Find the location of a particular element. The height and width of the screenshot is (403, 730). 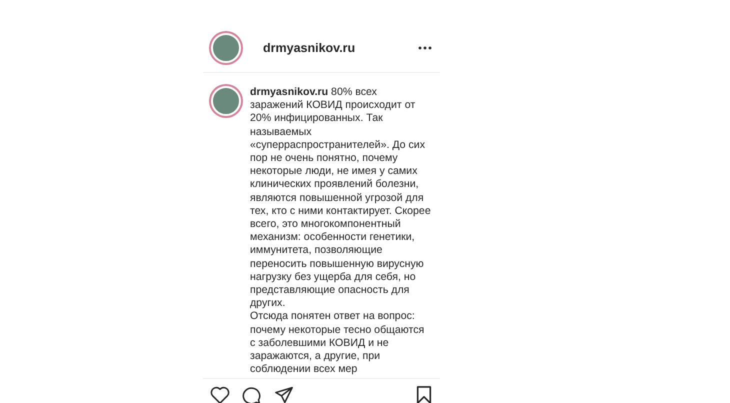

username-link: drmyasnikov.ru is located at coordinates (340, 48).